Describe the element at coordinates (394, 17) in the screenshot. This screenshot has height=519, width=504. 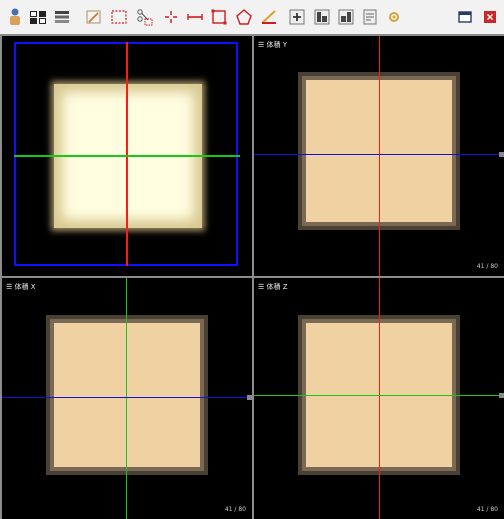
I see `settings-icon` at that location.